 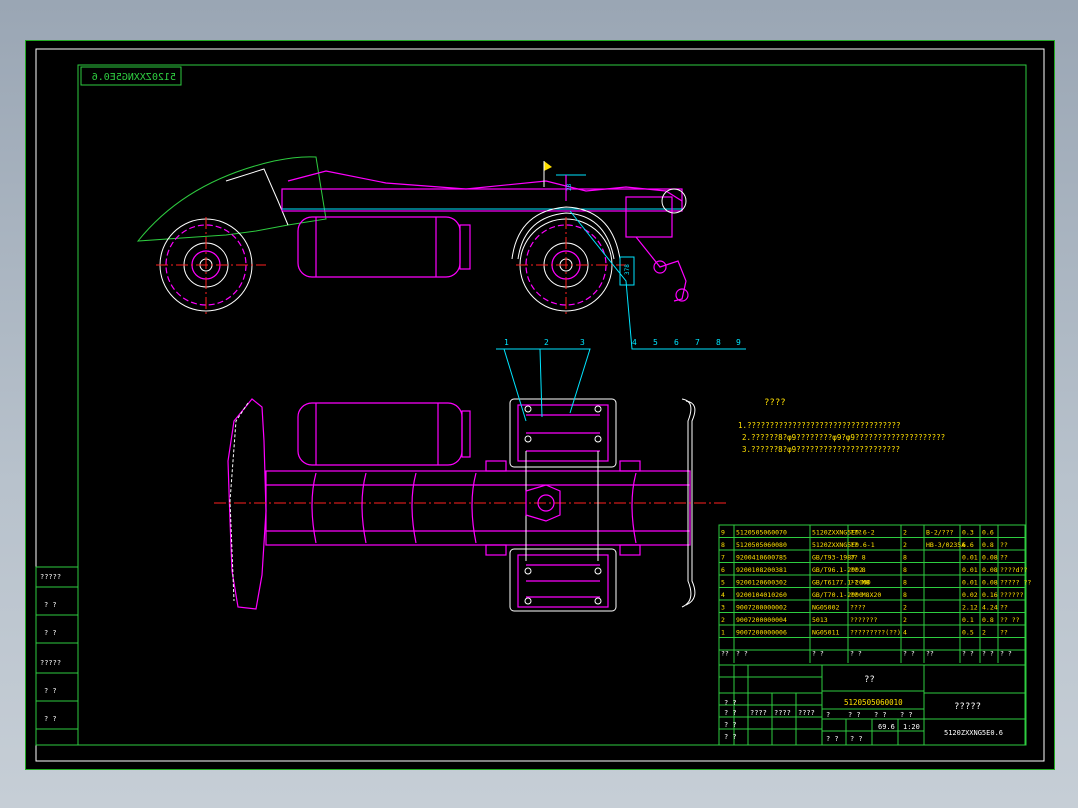 I want to click on side-label-1: ?????, so click(x=50, y=577).